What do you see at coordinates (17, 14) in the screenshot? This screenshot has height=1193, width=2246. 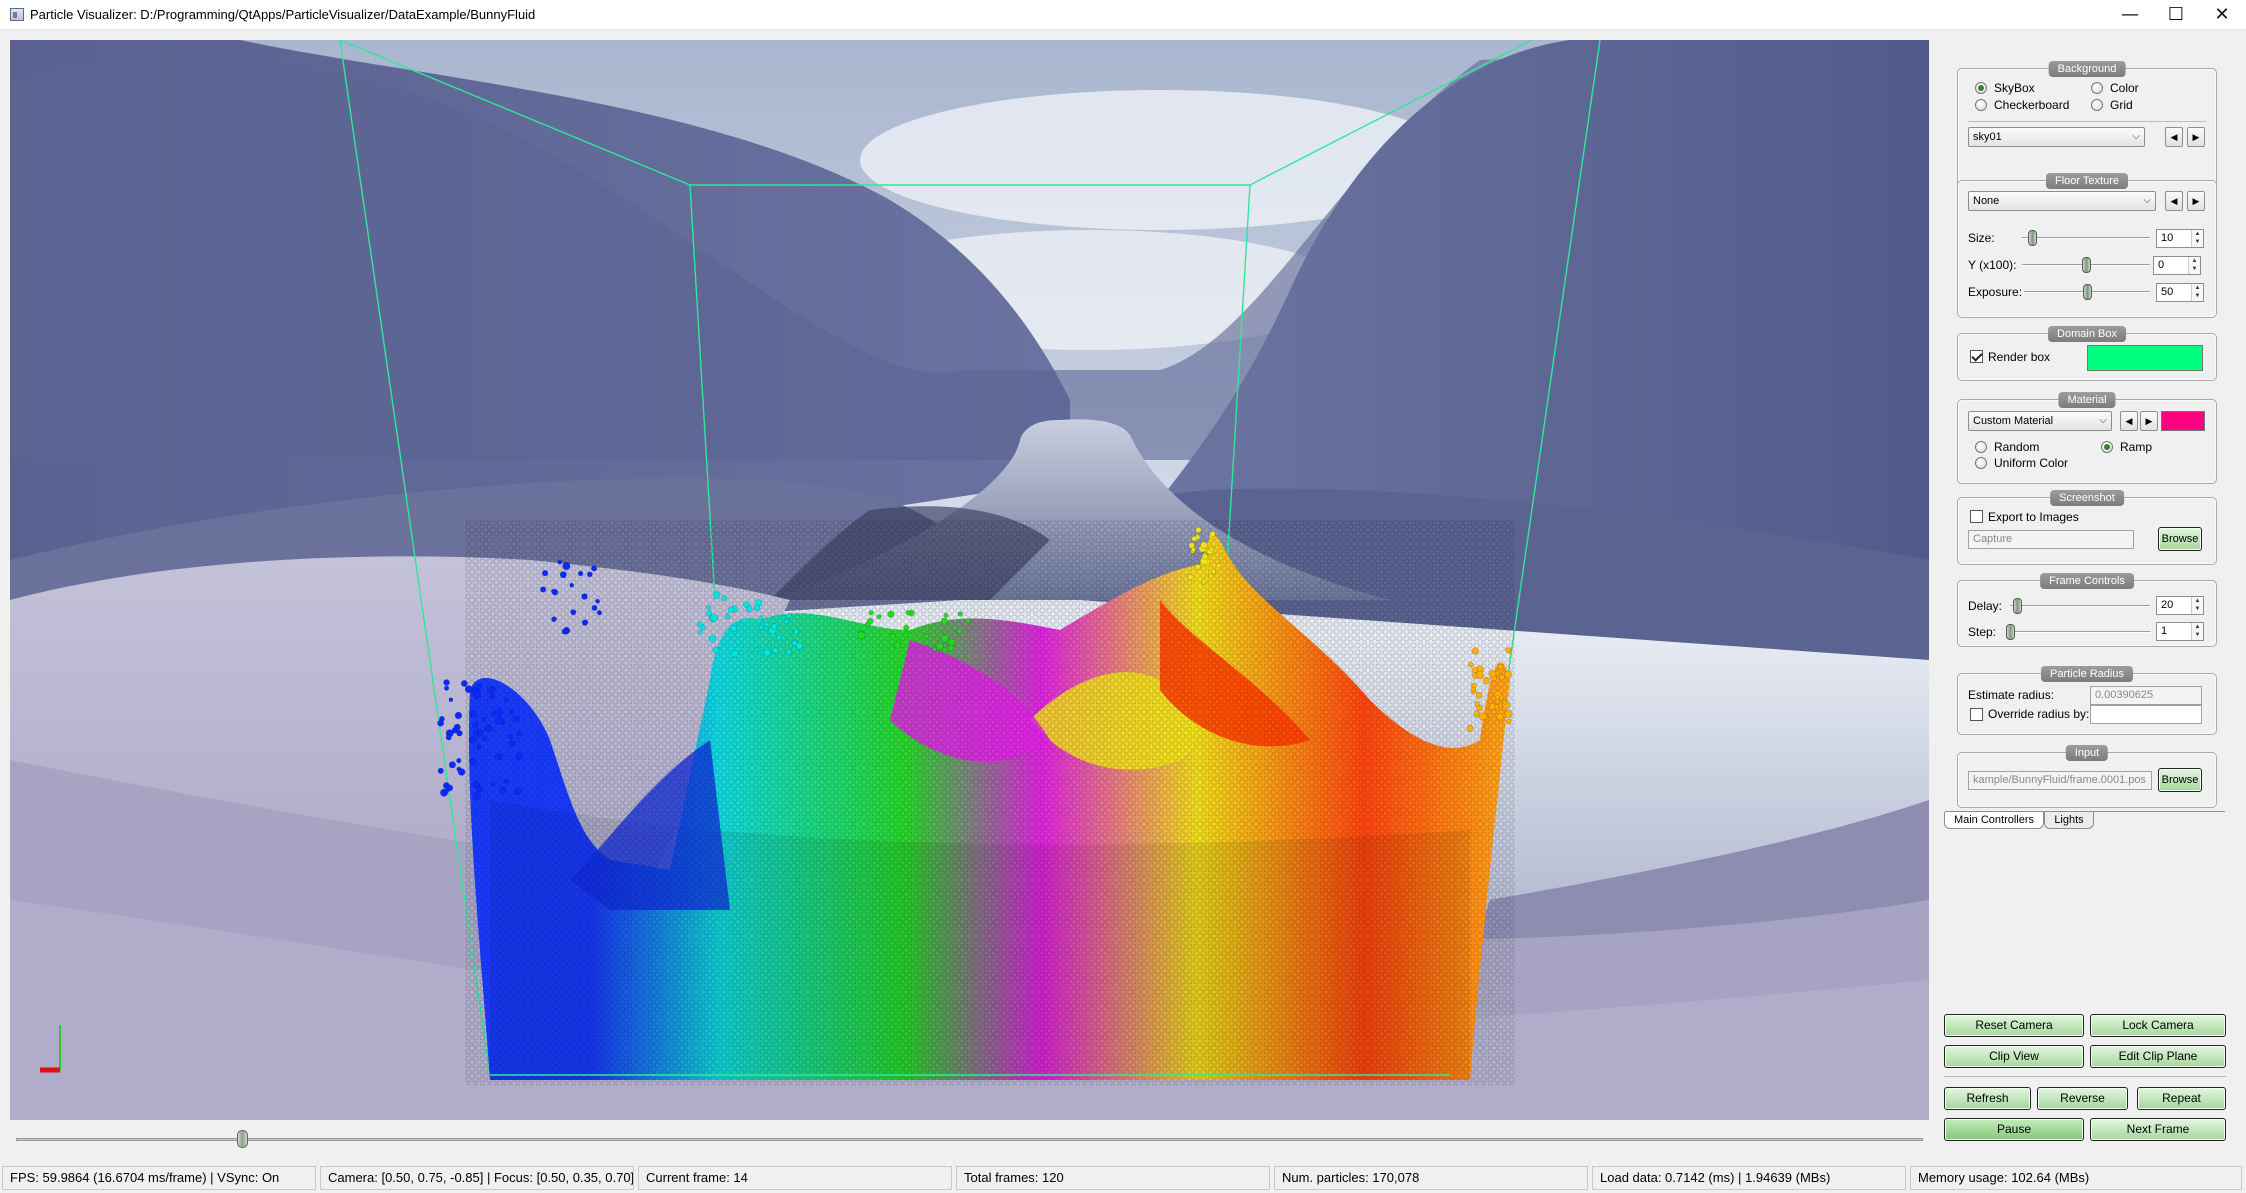 I see `app-window-icon` at bounding box center [17, 14].